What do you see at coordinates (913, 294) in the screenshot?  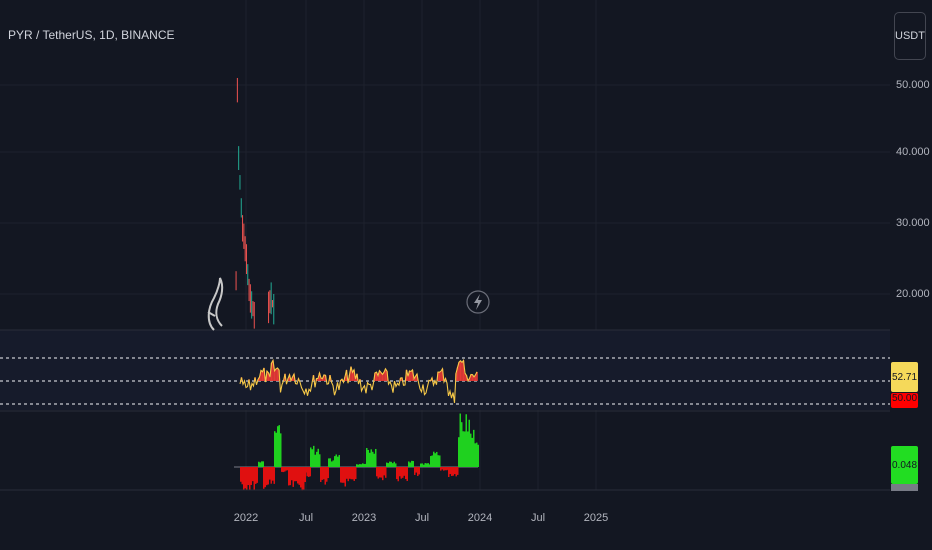 I see `price-tick: 20.000` at bounding box center [913, 294].